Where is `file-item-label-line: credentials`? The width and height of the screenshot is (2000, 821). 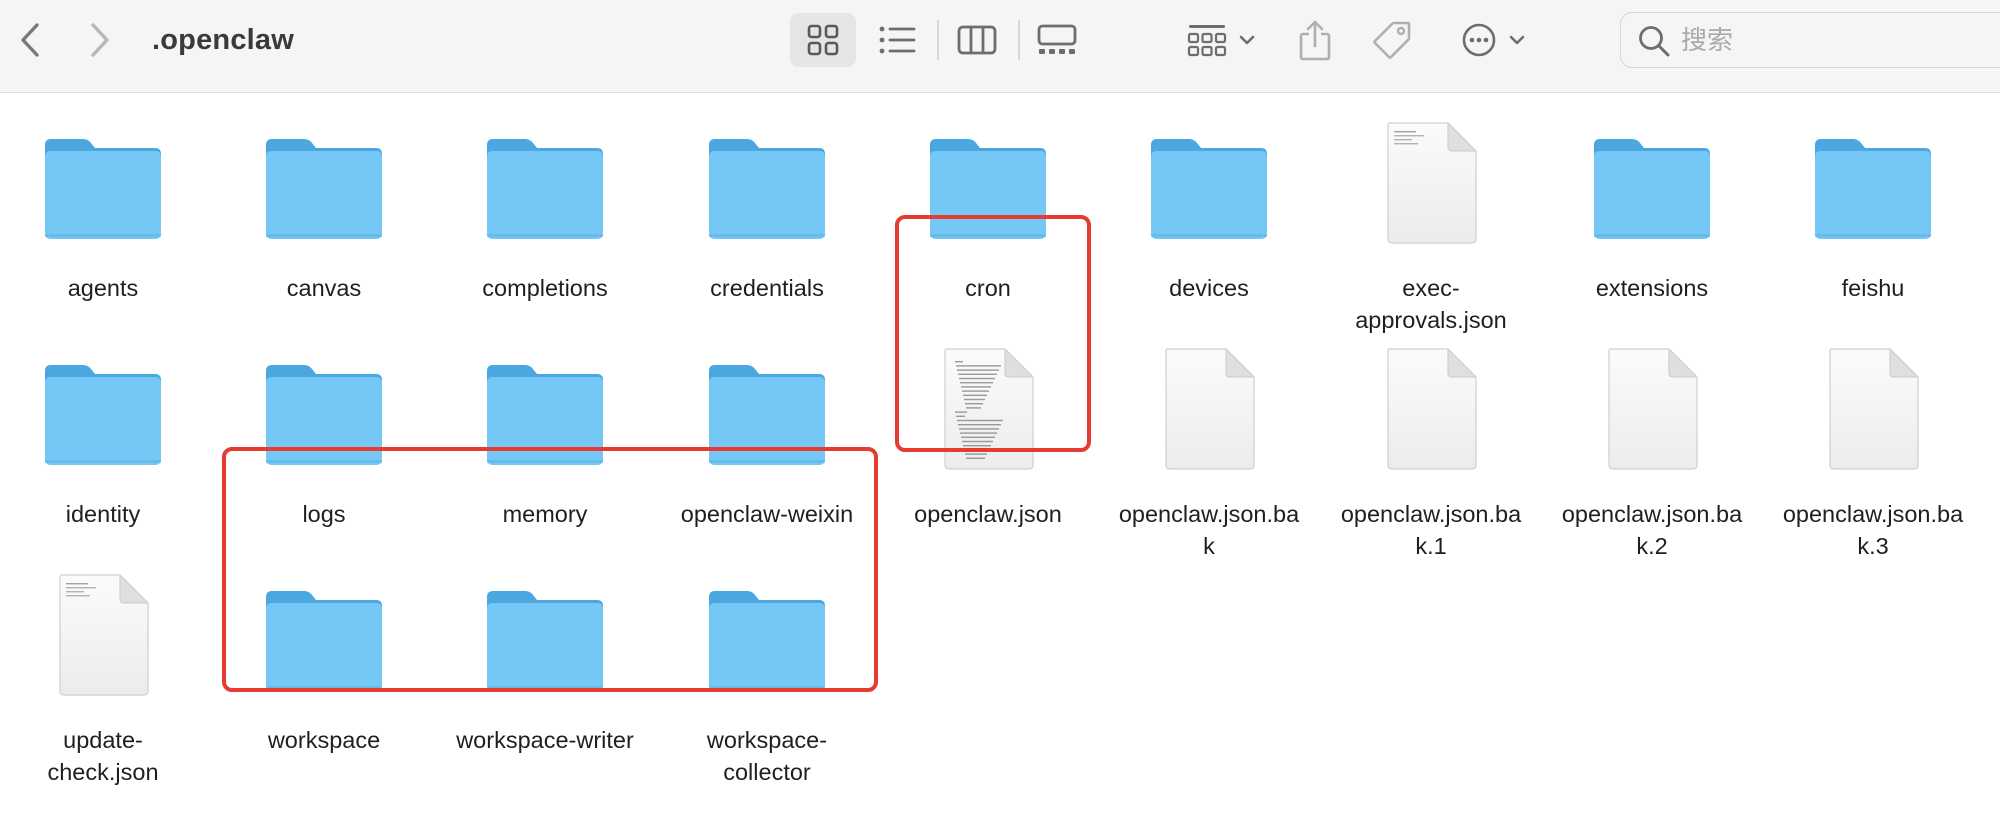
file-item-label-line: credentials is located at coordinates (767, 288).